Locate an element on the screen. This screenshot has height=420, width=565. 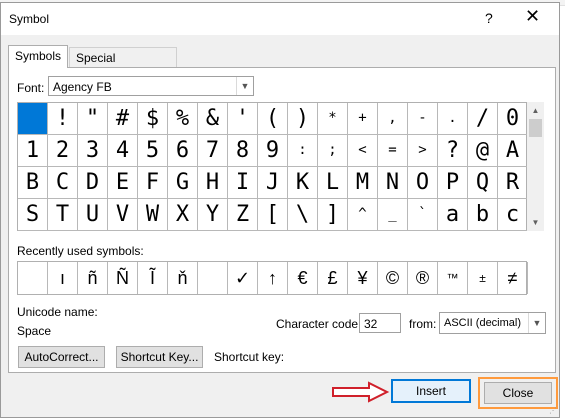
recent-symbol-cell: ¥ is located at coordinates (363, 278).